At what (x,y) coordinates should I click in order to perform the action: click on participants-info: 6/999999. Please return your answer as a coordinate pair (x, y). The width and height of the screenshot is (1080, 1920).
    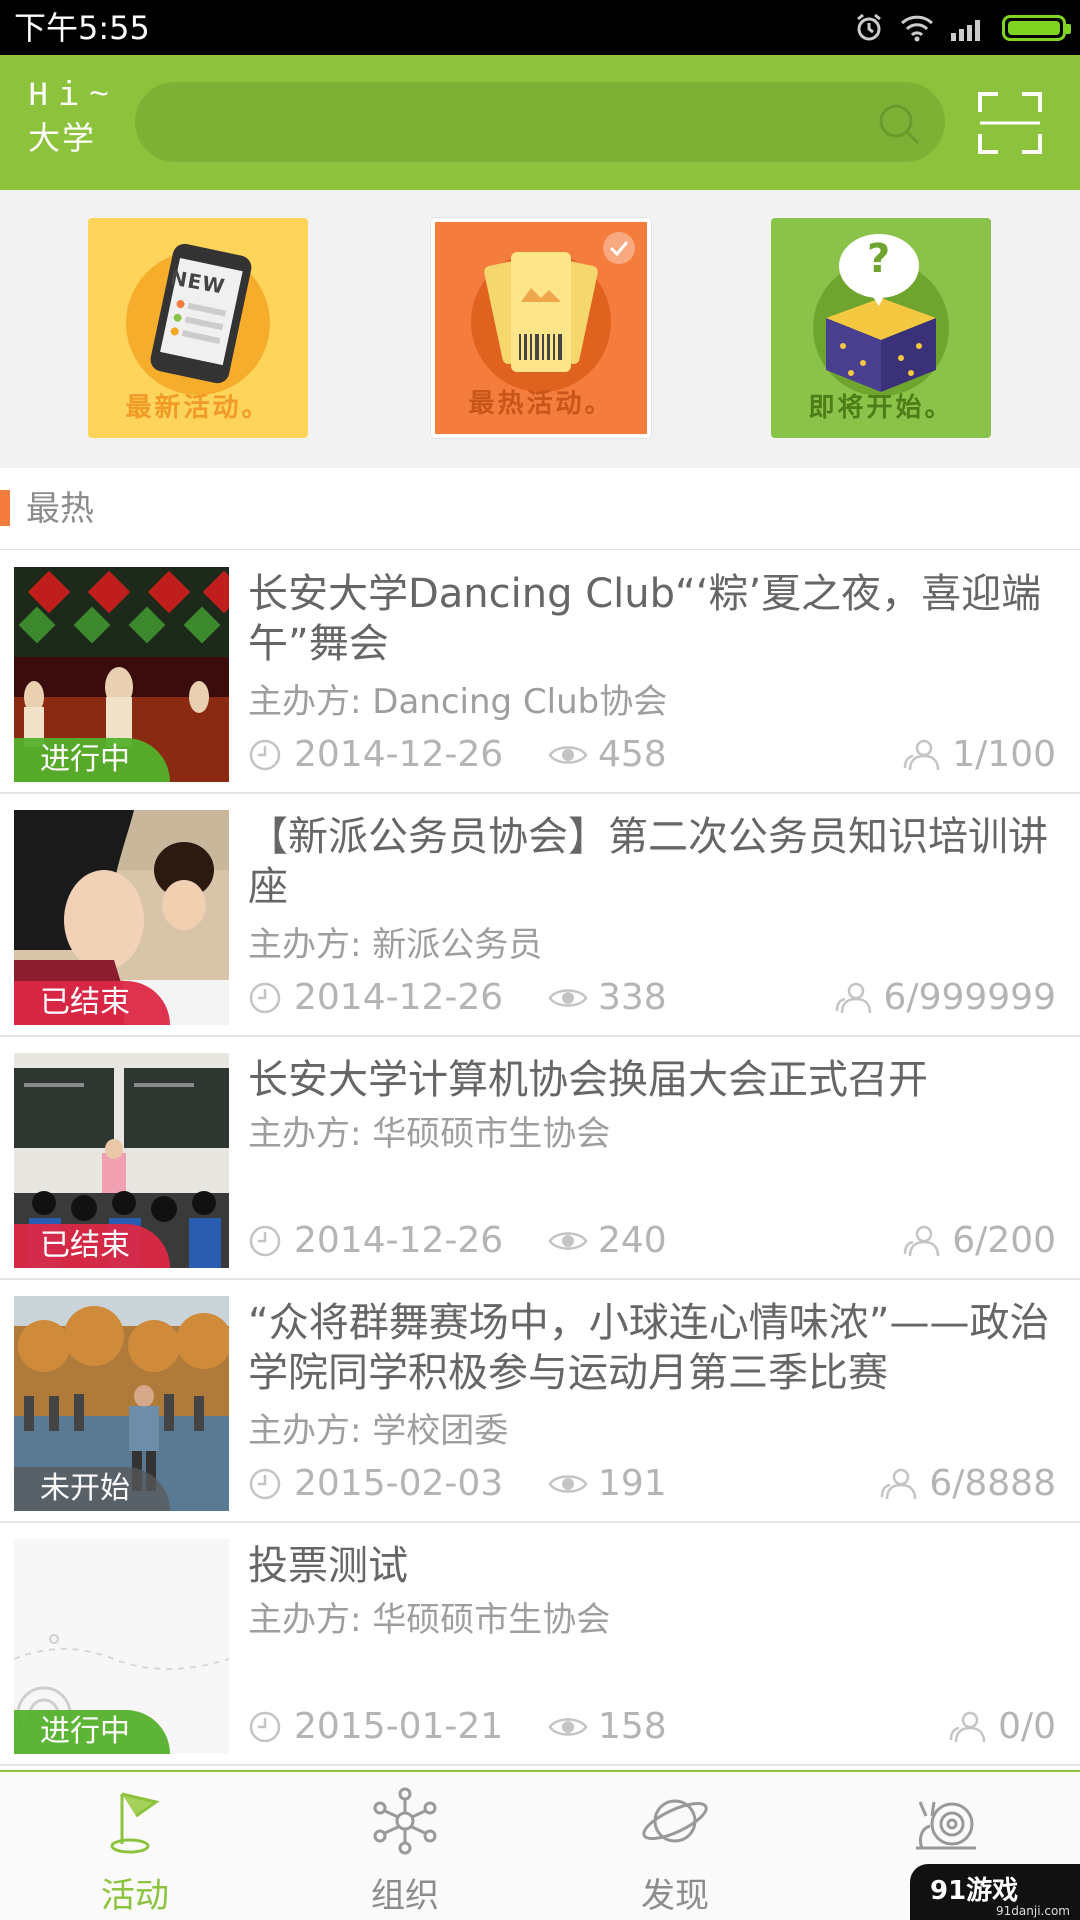
    Looking at the image, I should click on (945, 998).